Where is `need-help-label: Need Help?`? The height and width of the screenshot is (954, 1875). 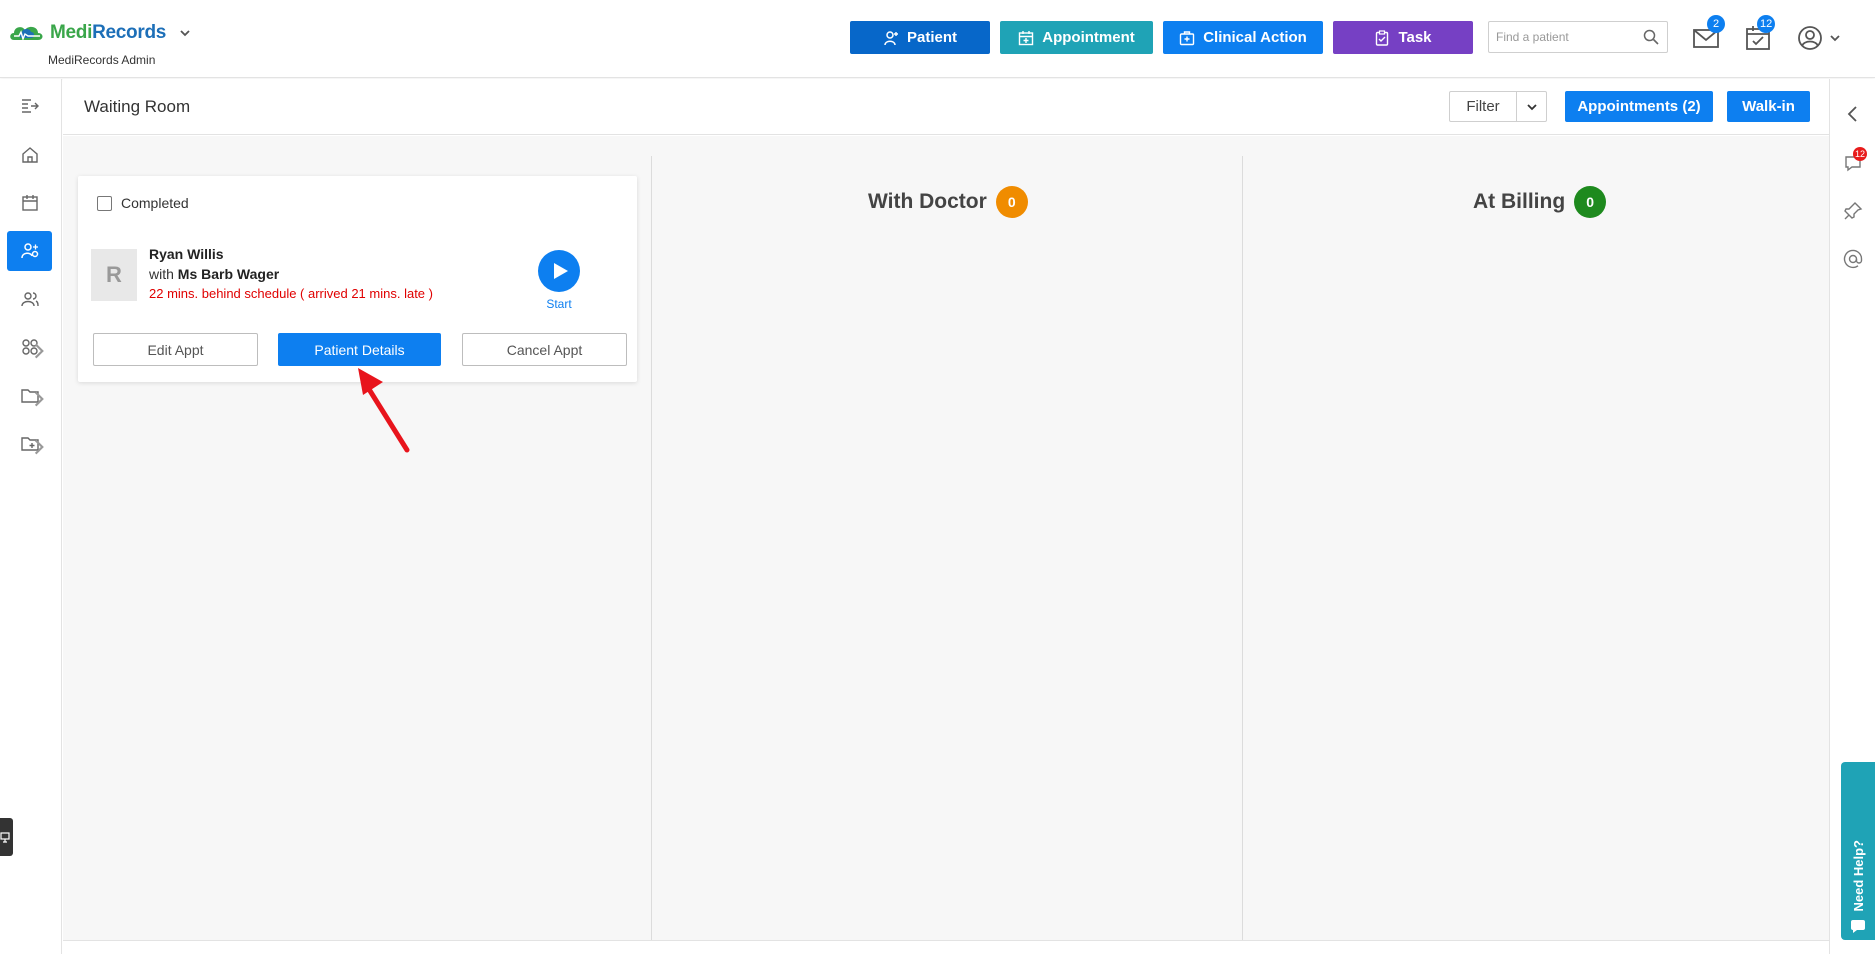 need-help-label: Need Help? is located at coordinates (1858, 876).